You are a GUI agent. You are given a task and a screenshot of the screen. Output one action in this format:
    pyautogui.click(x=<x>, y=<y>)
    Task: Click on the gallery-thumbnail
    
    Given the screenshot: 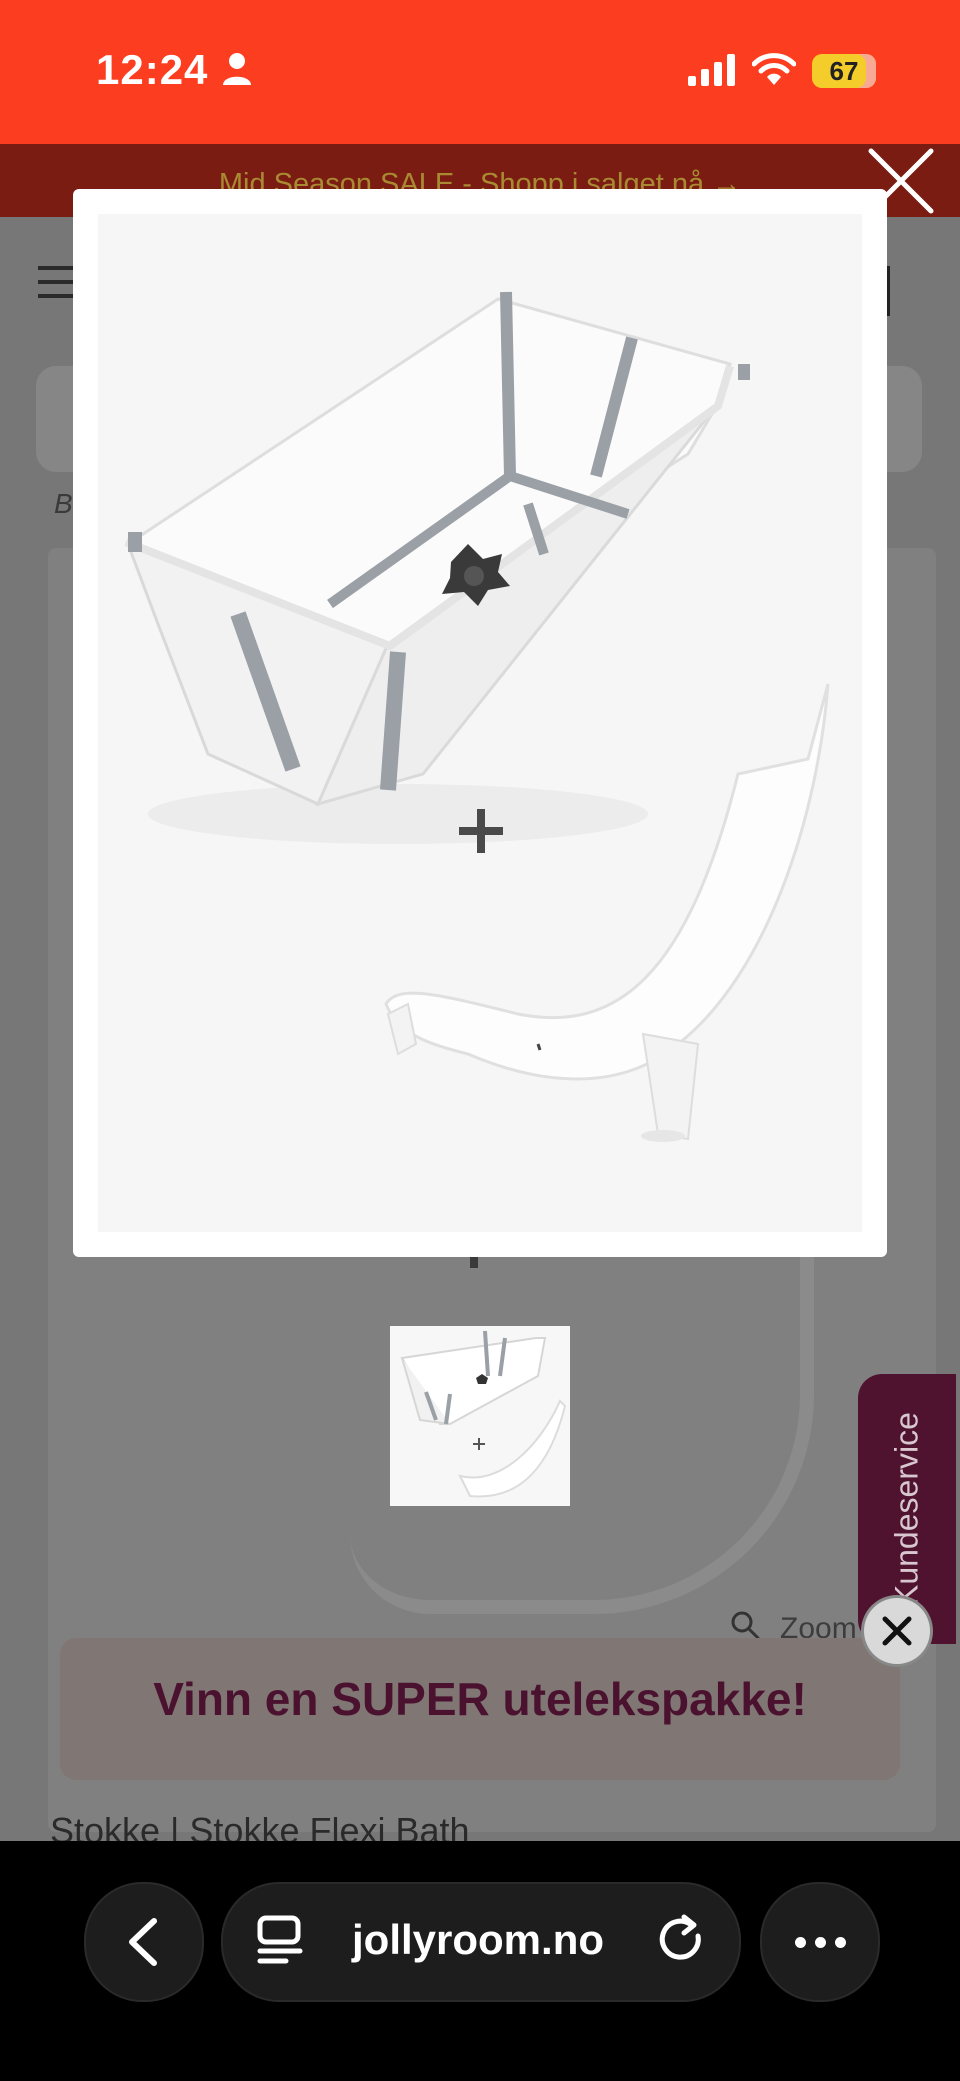 What is the action you would take?
    pyautogui.click(x=480, y=1416)
    